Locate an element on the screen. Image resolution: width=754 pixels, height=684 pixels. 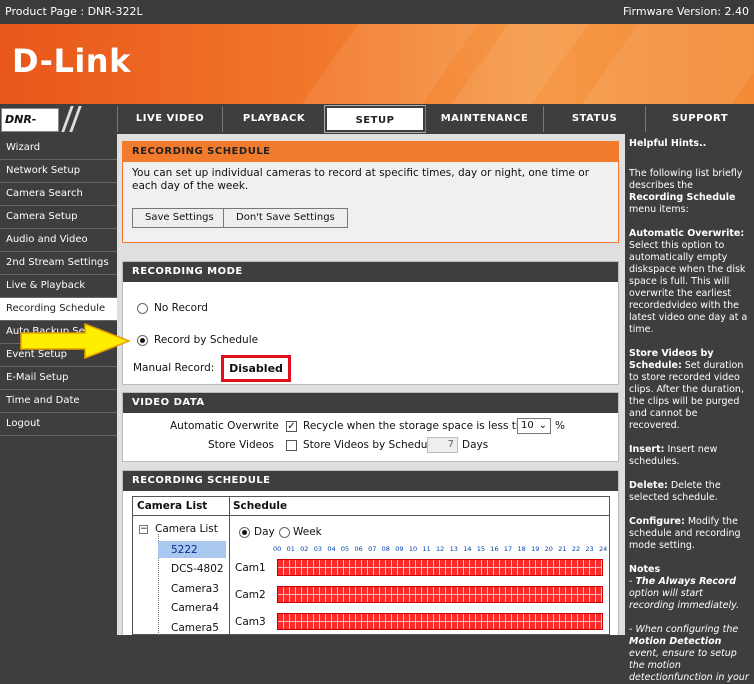
auto-overwrite-label: Automatic Overwrite is located at coordinates (224, 426).